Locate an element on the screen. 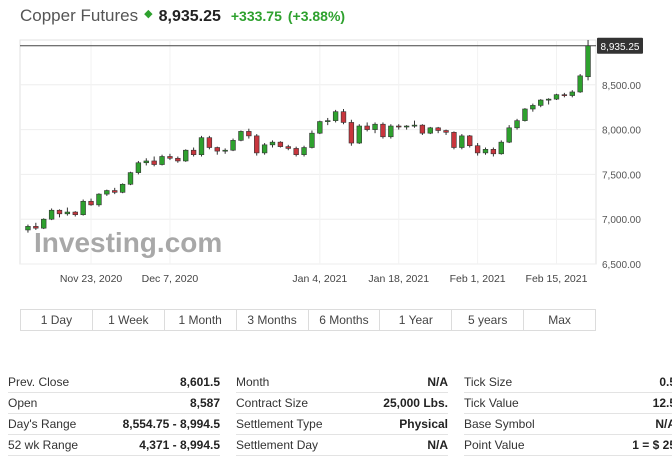 The image size is (672, 468). y-tick-label: 6,500.00 is located at coordinates (621, 265).